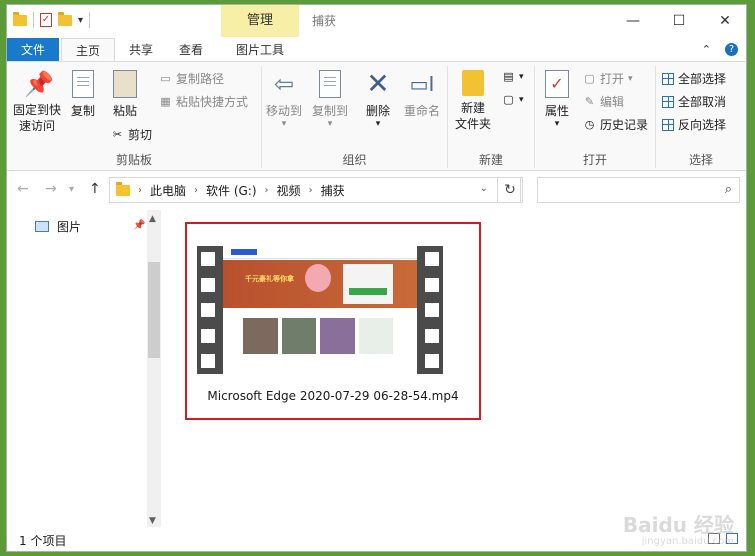  Describe the element at coordinates (638, 190) in the screenshot. I see `search-input: ⌕` at that location.